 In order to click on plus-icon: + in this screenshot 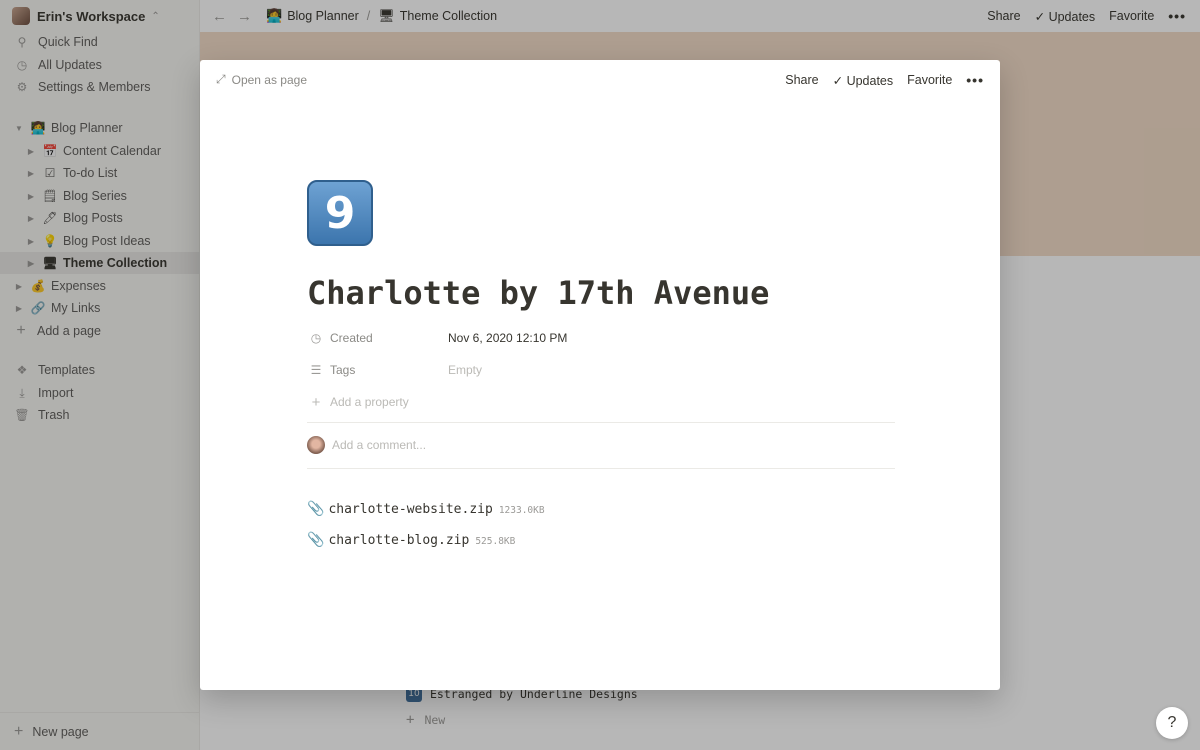, I will do `click(316, 402)`.